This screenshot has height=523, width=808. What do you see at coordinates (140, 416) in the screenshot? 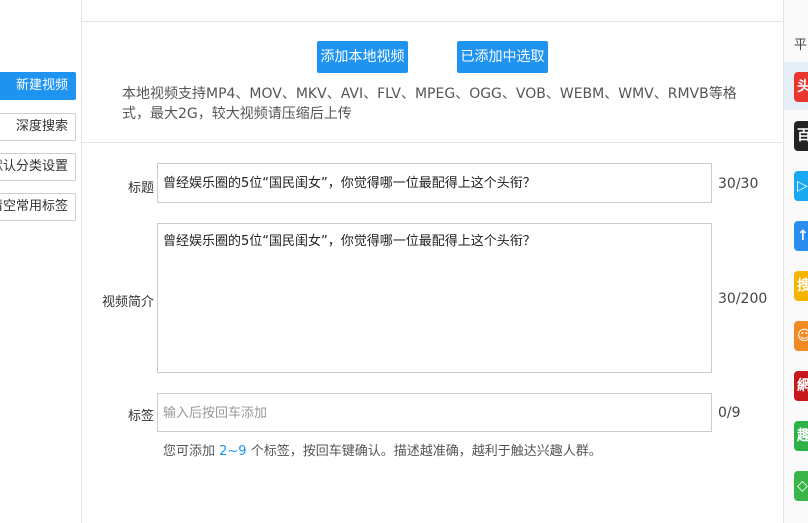
I see `tags-label: 标签` at bounding box center [140, 416].